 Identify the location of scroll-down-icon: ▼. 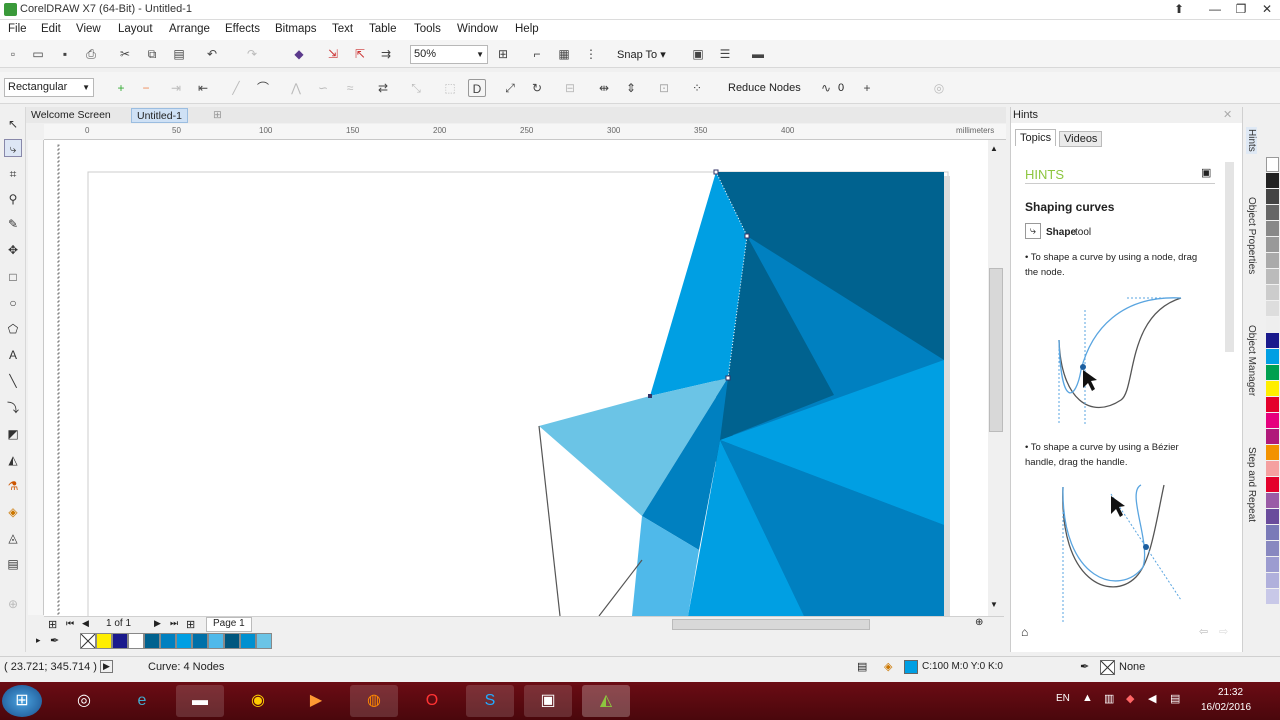
(994, 604).